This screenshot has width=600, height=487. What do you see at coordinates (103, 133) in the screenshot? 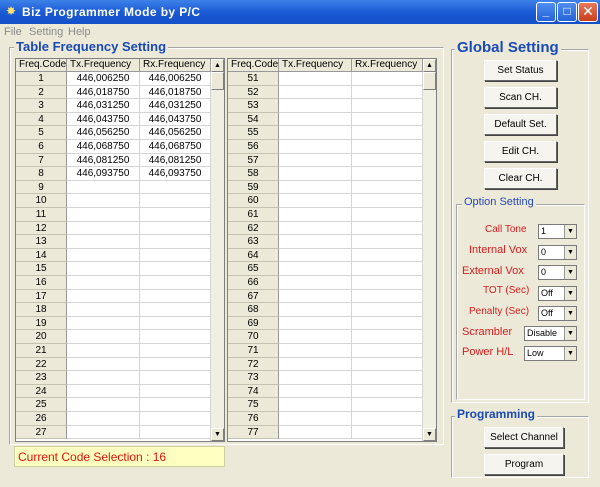
I see `left-cell-tx: 446,056250` at bounding box center [103, 133].